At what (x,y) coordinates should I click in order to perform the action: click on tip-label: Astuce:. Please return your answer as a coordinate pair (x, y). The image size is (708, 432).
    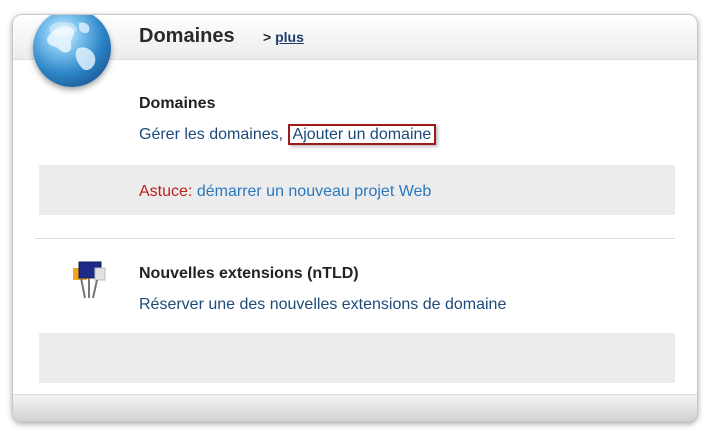
    Looking at the image, I should click on (166, 191).